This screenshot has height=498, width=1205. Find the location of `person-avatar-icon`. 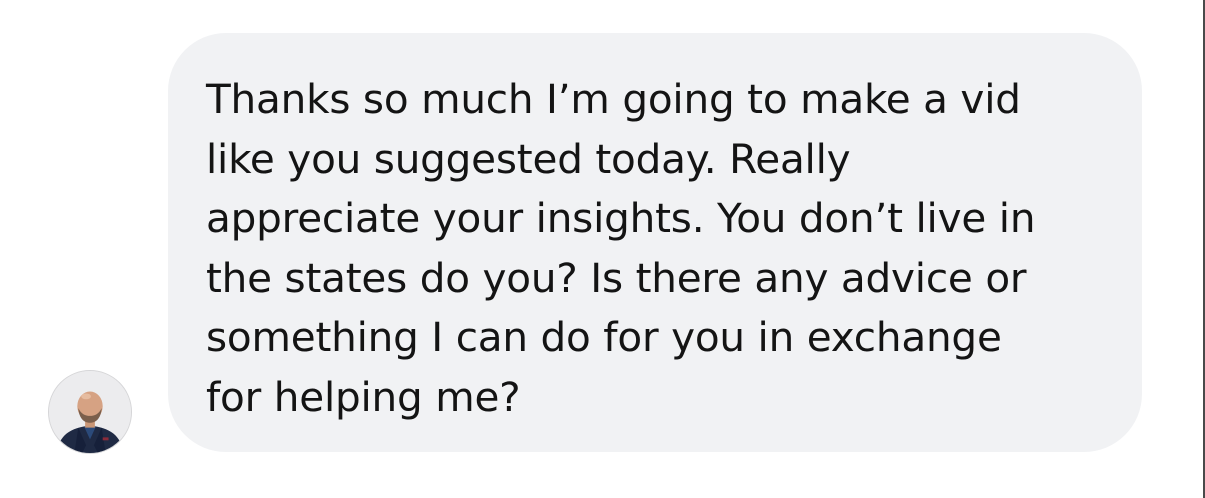

person-avatar-icon is located at coordinates (90, 412).